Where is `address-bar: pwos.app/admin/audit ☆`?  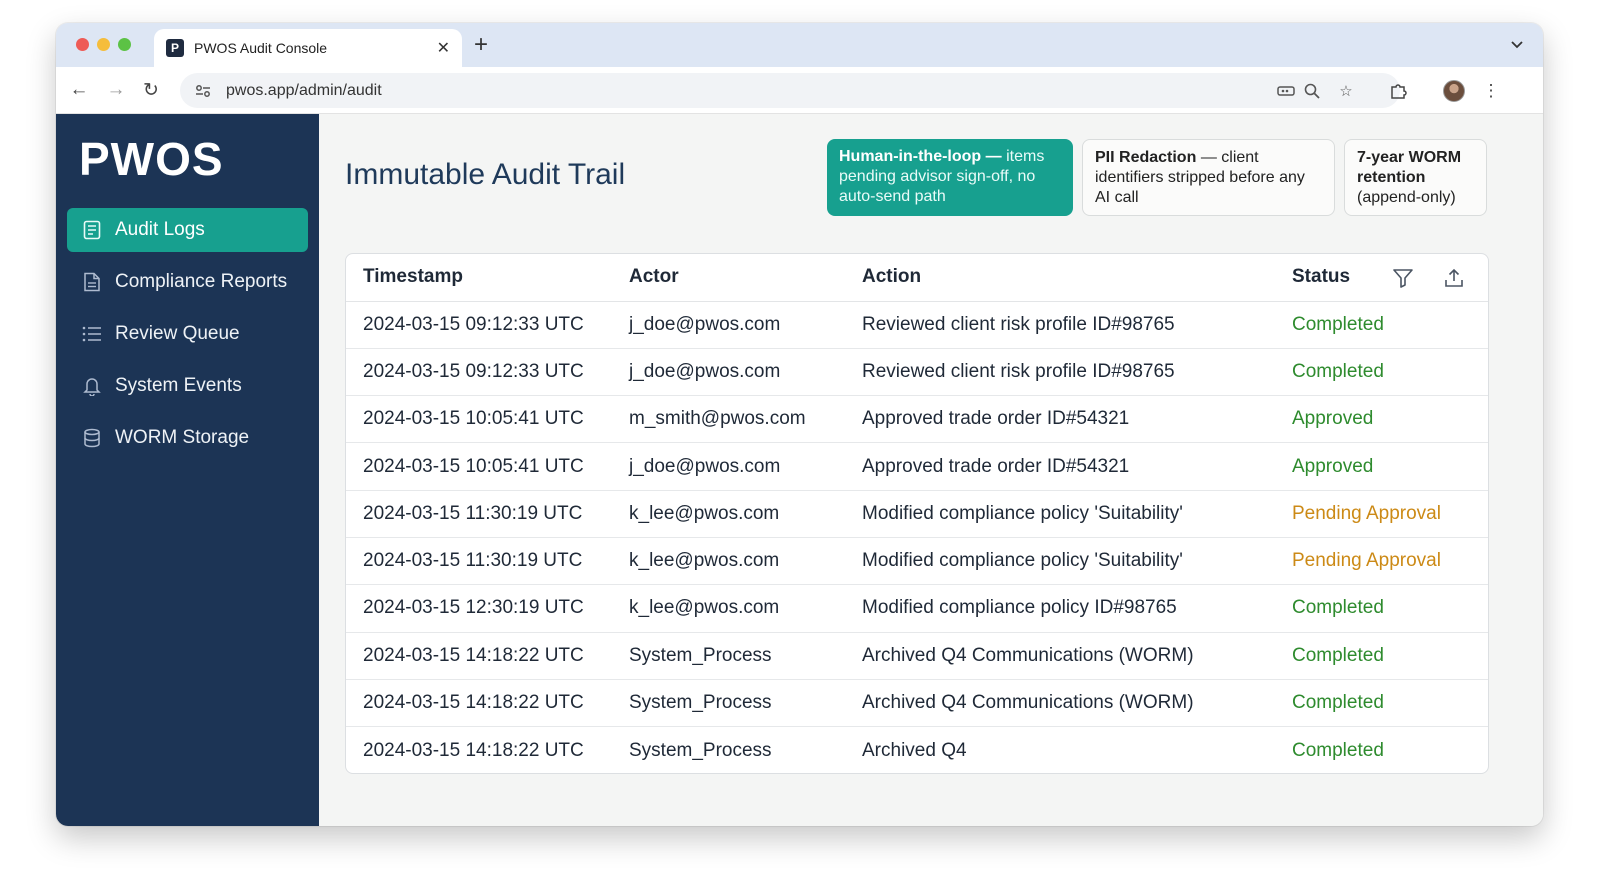 address-bar: pwos.app/admin/audit ☆ is located at coordinates (790, 90).